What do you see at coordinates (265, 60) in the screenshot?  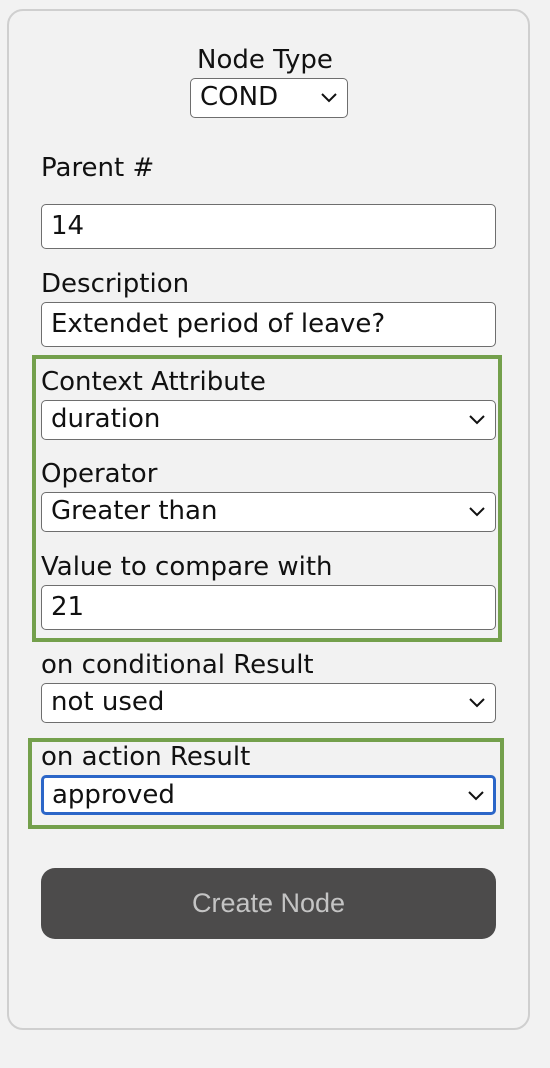 I see `node-type-label: Node Type` at bounding box center [265, 60].